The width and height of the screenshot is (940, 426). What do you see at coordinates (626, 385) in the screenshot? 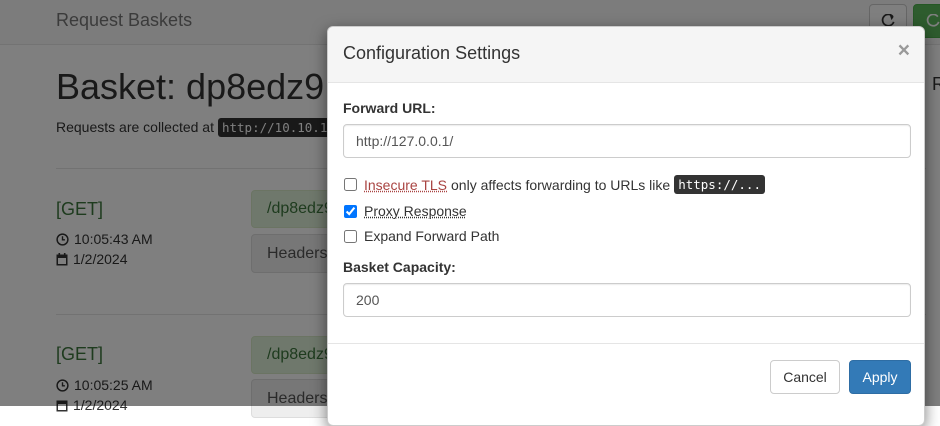
I see `modal-footer: Cancel Apply` at bounding box center [626, 385].